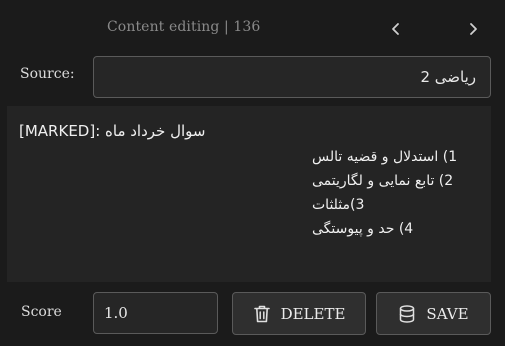  What do you see at coordinates (292, 77) in the screenshot?
I see `source-input` at bounding box center [292, 77].